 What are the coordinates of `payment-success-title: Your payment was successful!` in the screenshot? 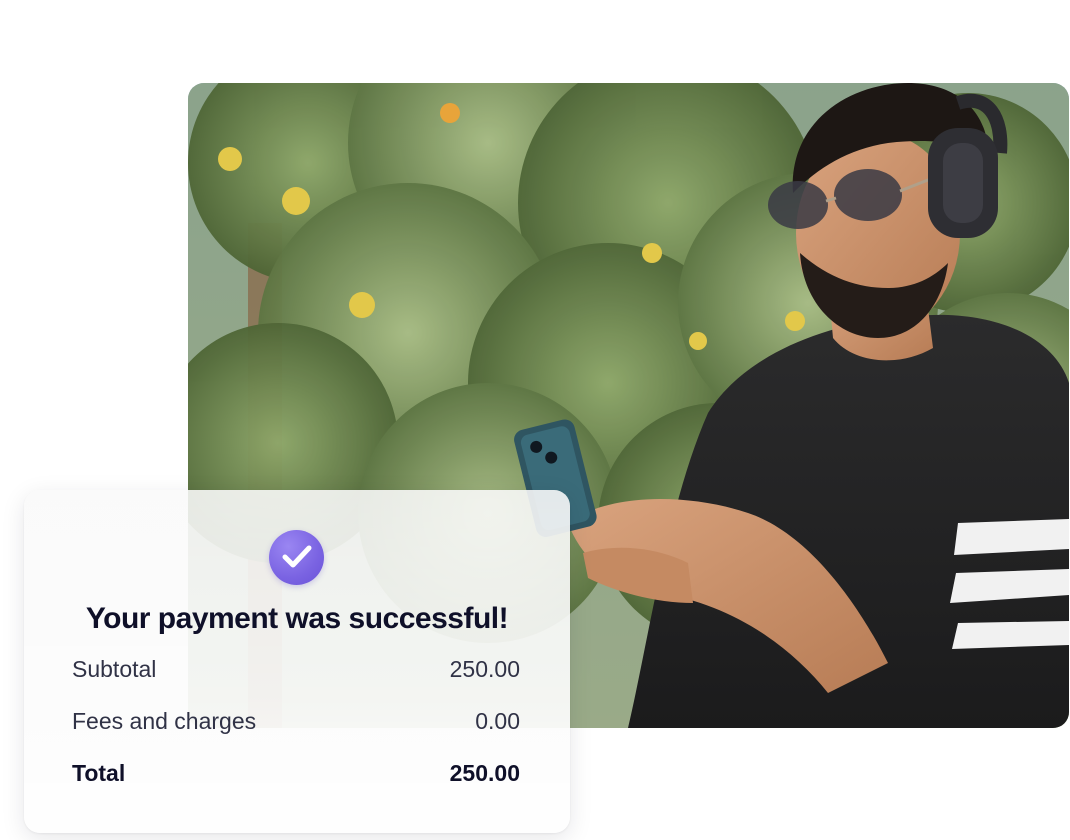 It's located at (297, 618).